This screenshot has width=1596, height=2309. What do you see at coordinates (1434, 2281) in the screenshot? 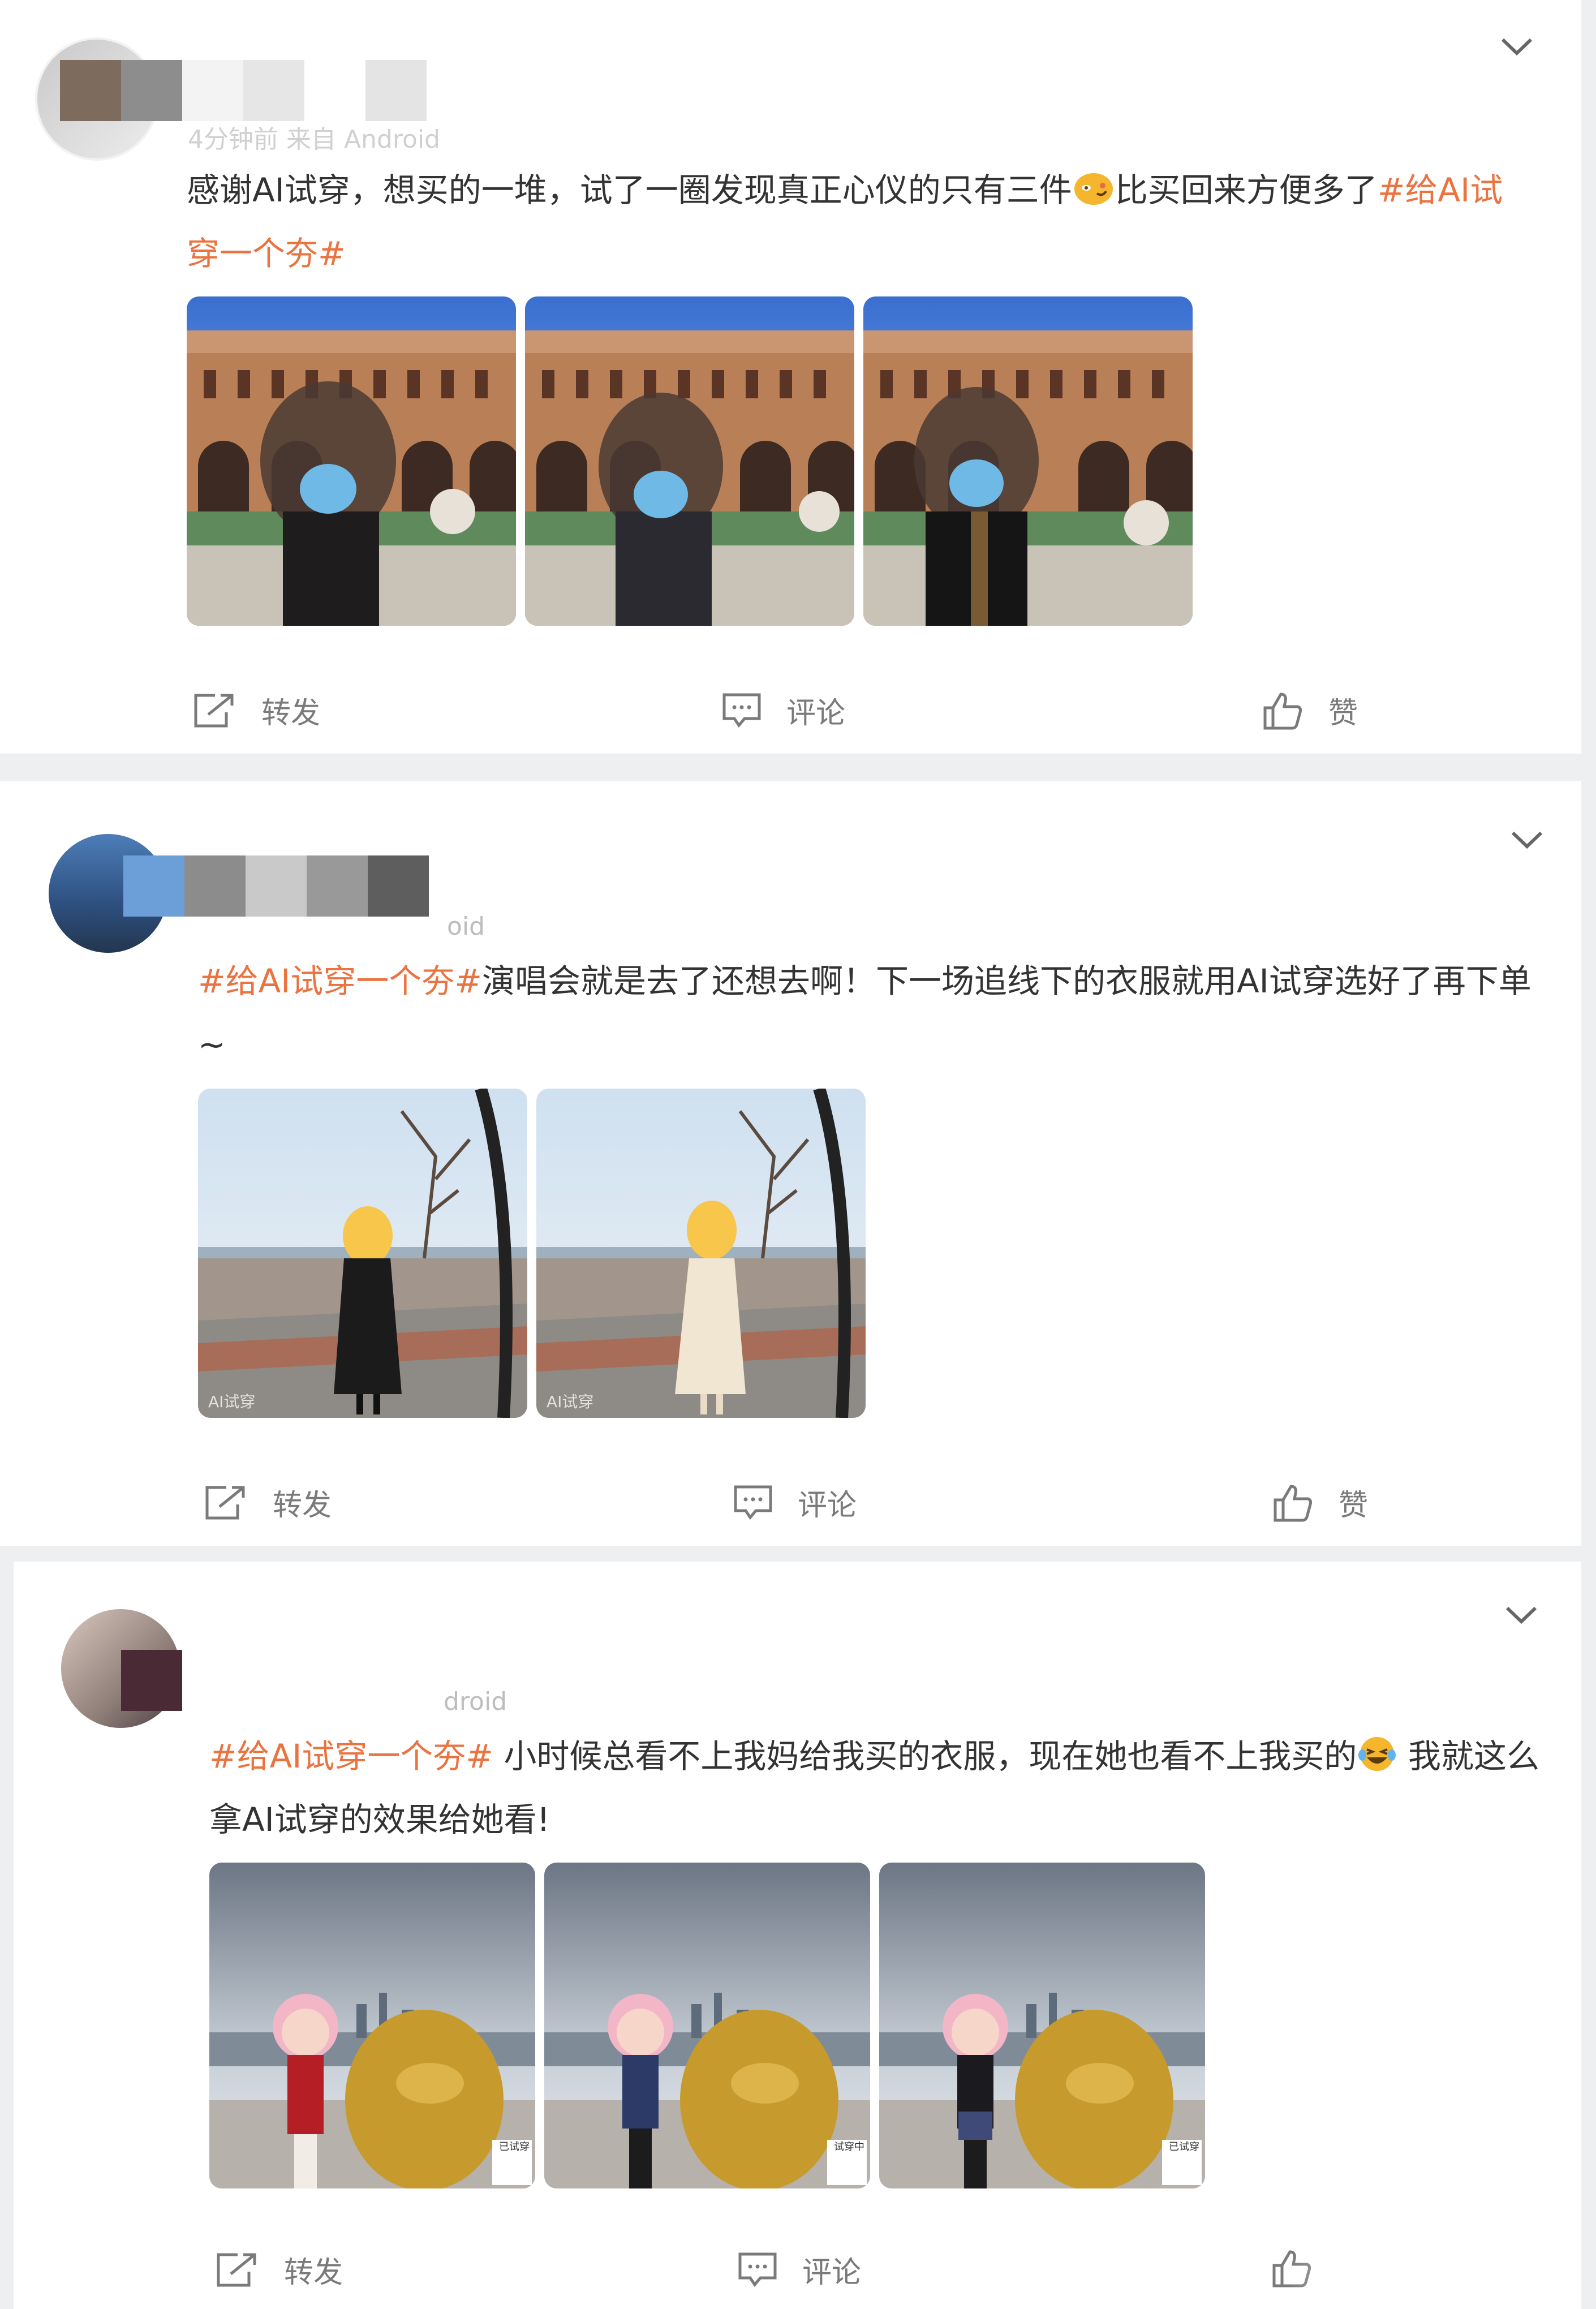
I see `watermark-overlay` at bounding box center [1434, 2281].